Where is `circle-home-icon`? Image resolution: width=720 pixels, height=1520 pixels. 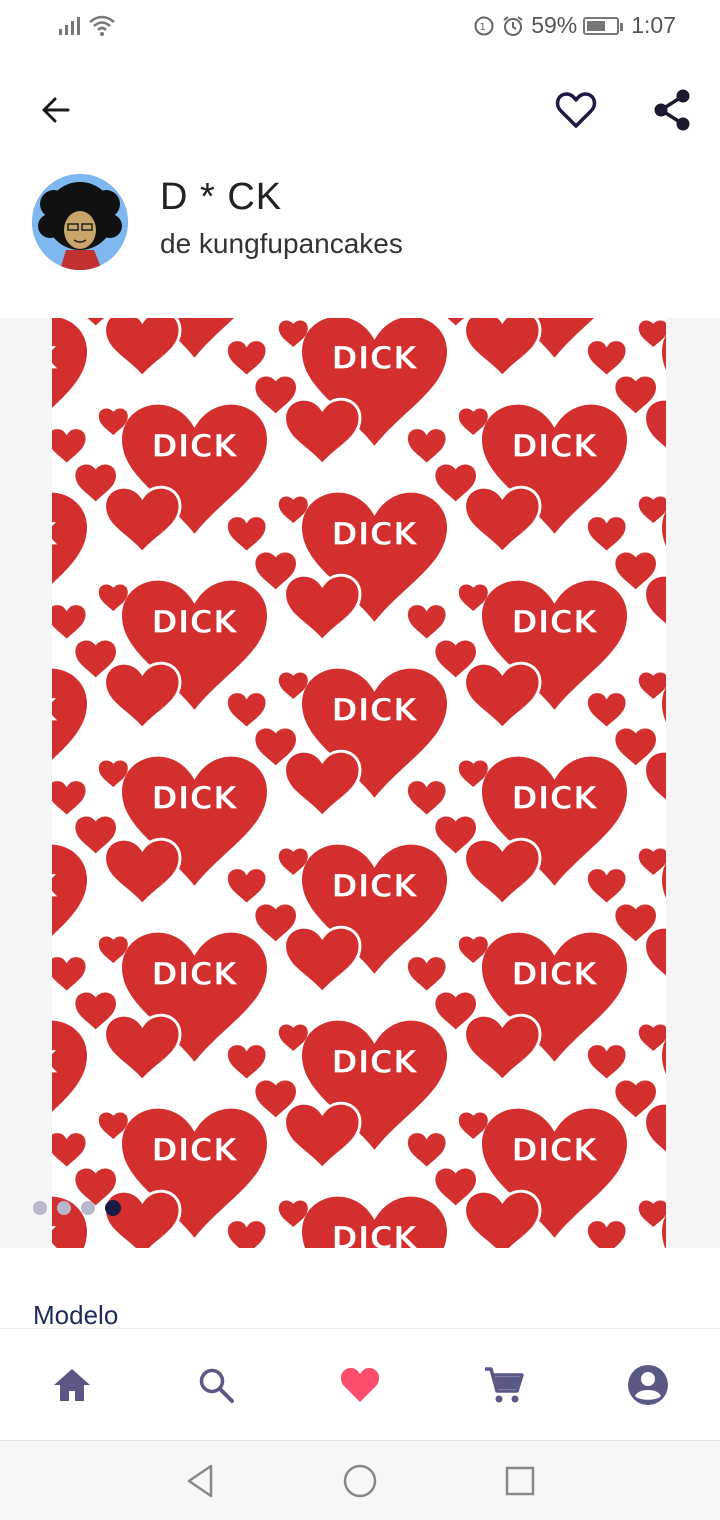 circle-home-icon is located at coordinates (360, 1481).